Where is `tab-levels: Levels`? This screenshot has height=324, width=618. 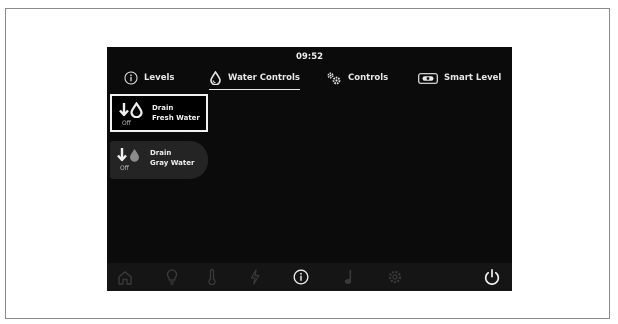
tab-levels: Levels is located at coordinates (149, 78).